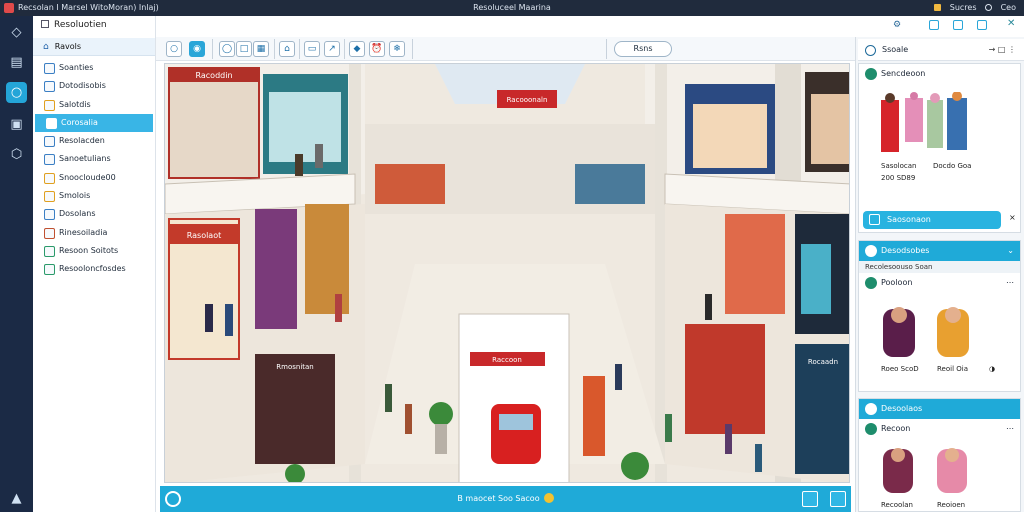  Describe the element at coordinates (94, 86) in the screenshot. I see `sidebar-item: Dotodisobis` at that location.